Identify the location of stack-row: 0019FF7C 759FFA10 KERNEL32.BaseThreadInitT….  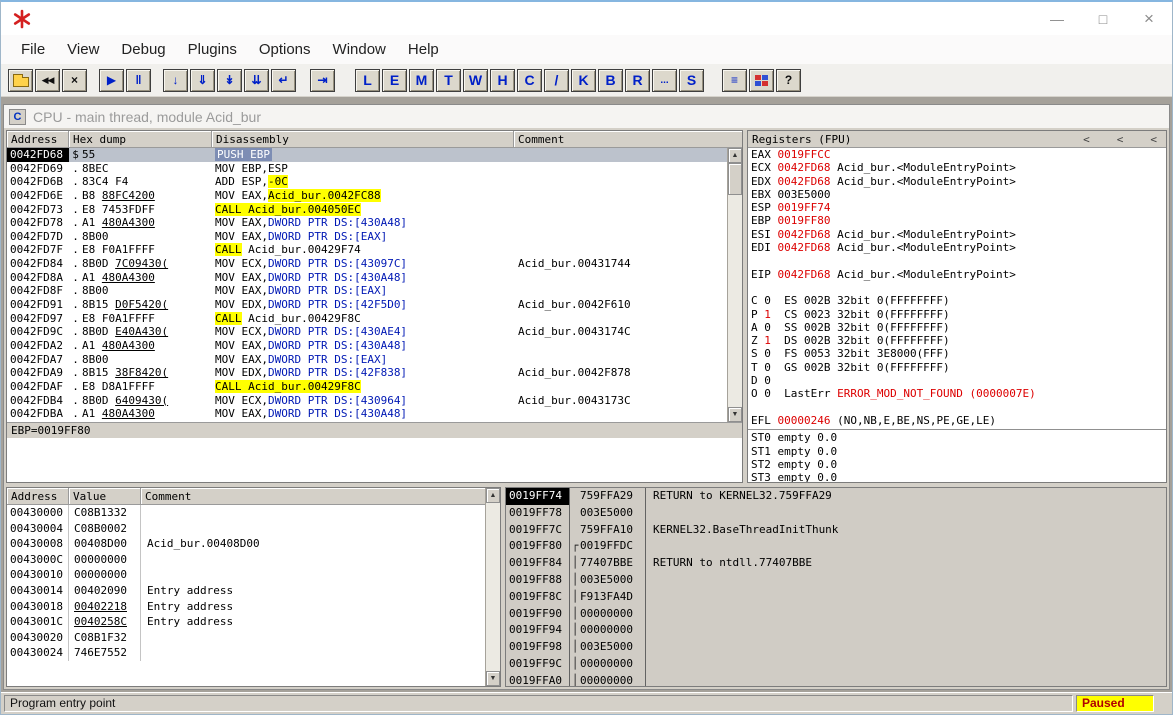
(836, 530).